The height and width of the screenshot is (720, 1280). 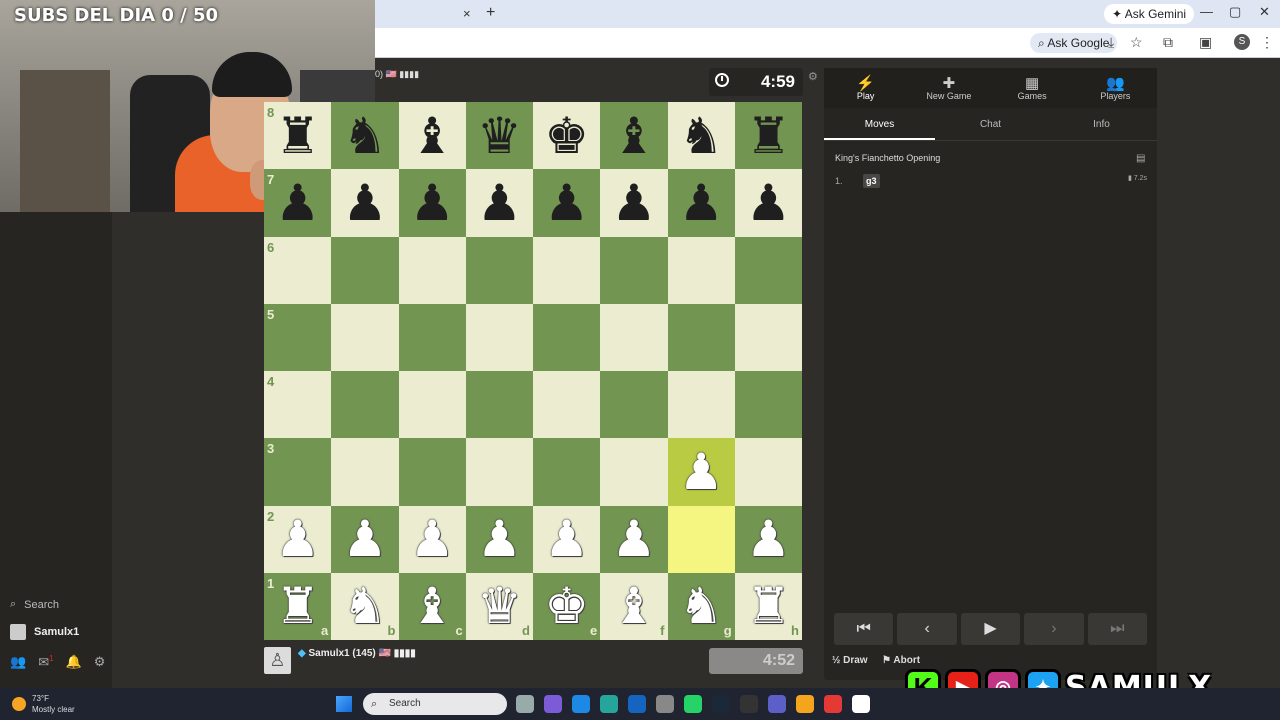 What do you see at coordinates (1205, 42) in the screenshot?
I see `sidepanel-icon: ▣` at bounding box center [1205, 42].